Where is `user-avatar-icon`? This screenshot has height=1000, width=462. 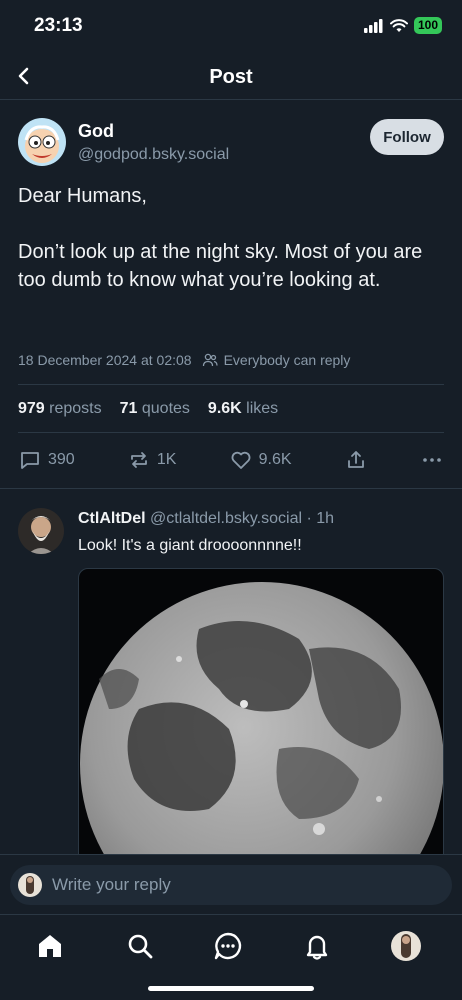 user-avatar-icon is located at coordinates (30, 885).